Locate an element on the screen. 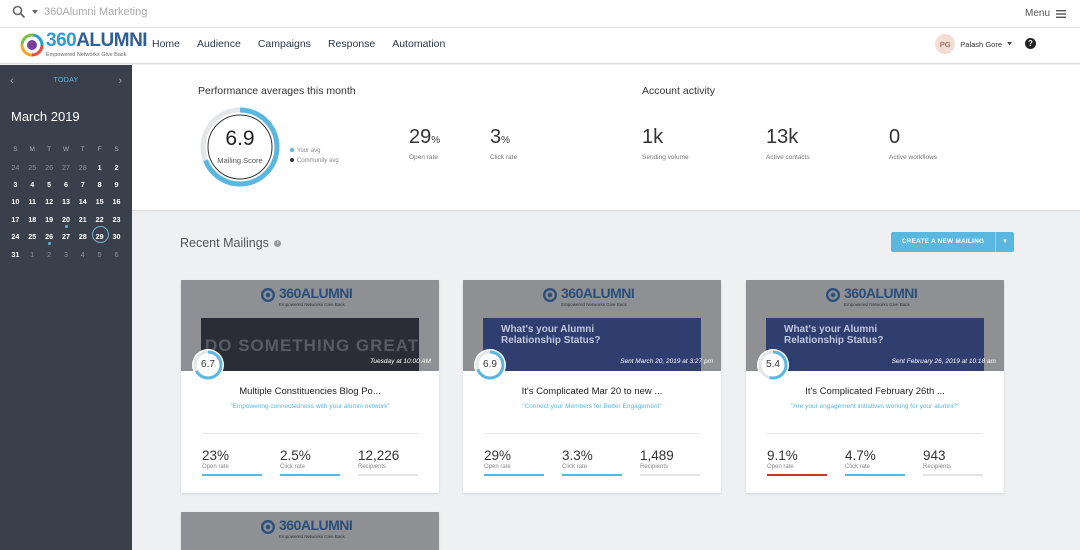 This screenshot has height=550, width=1080. search-control: 360Alumni Marketing is located at coordinates (79, 12).